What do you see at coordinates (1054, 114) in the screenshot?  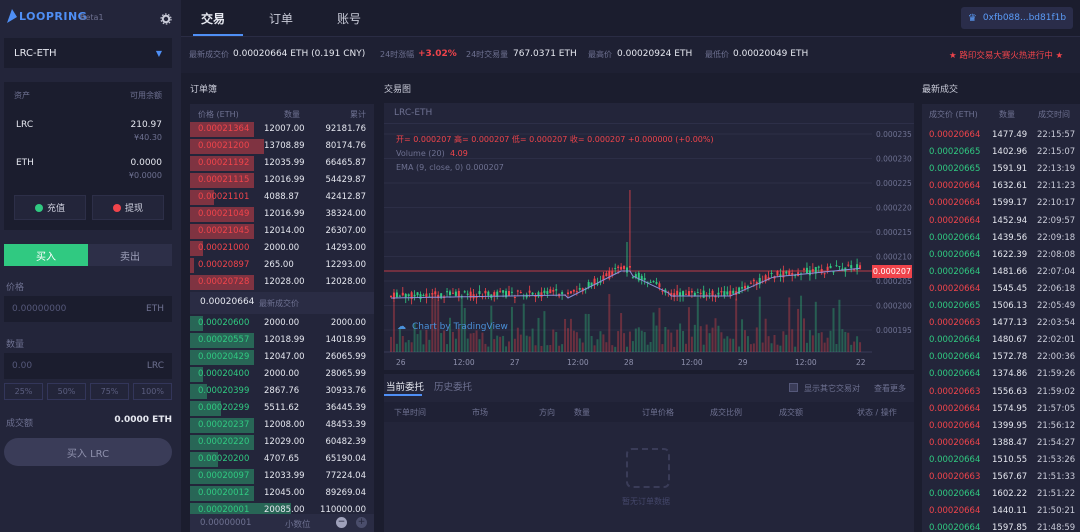 I see `trades-col-time: 成交时间` at bounding box center [1054, 114].